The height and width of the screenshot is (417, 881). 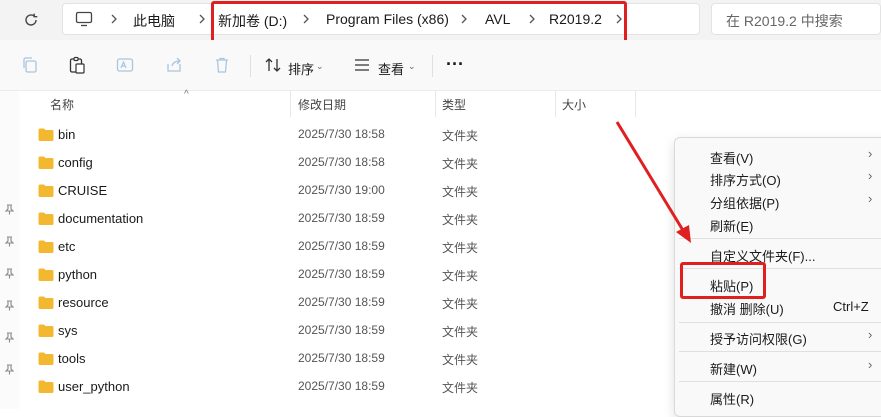 What do you see at coordinates (273, 65) in the screenshot?
I see `sort-icon` at bounding box center [273, 65].